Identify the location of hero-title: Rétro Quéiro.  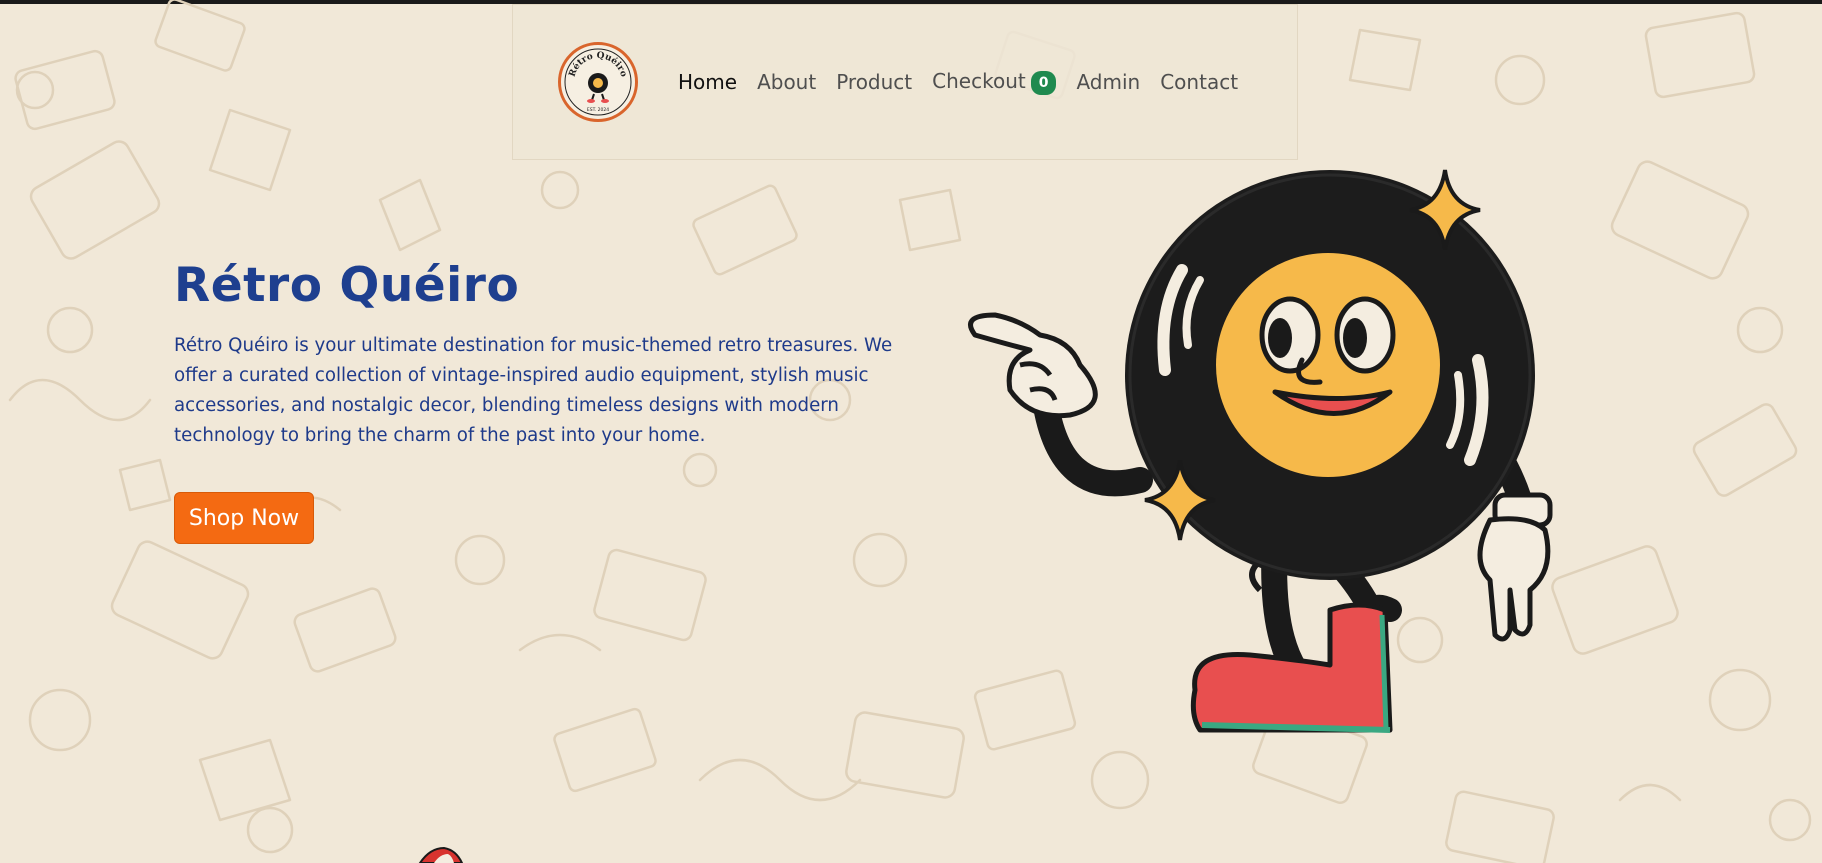
(347, 285).